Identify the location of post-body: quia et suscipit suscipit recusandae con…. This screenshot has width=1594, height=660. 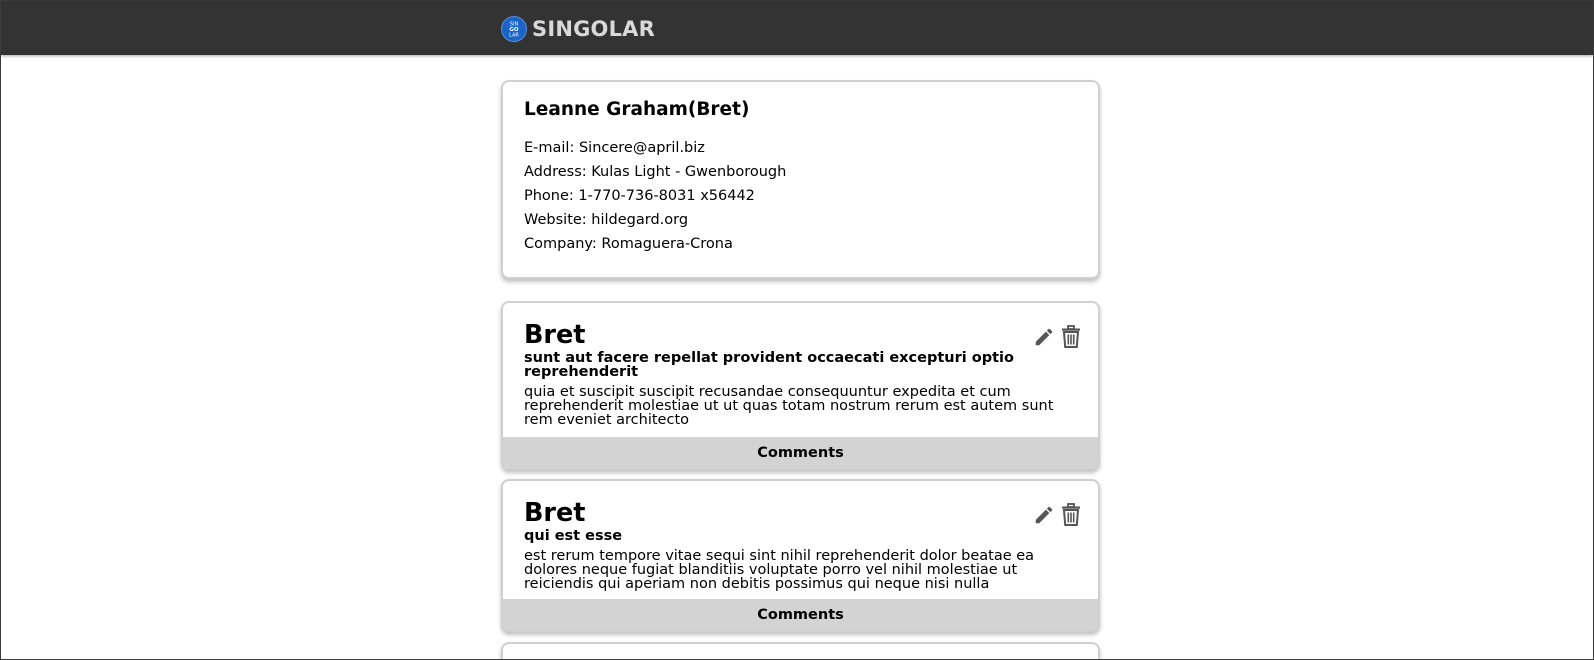
(789, 406).